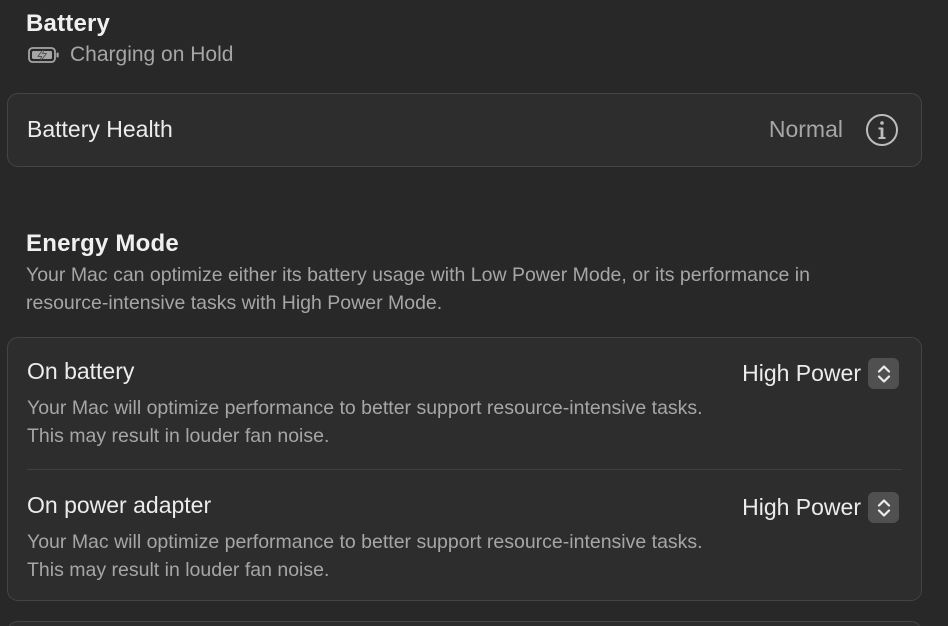 This screenshot has width=948, height=626. Describe the element at coordinates (805, 129) in the screenshot. I see `battery-health-value: Normal` at that location.